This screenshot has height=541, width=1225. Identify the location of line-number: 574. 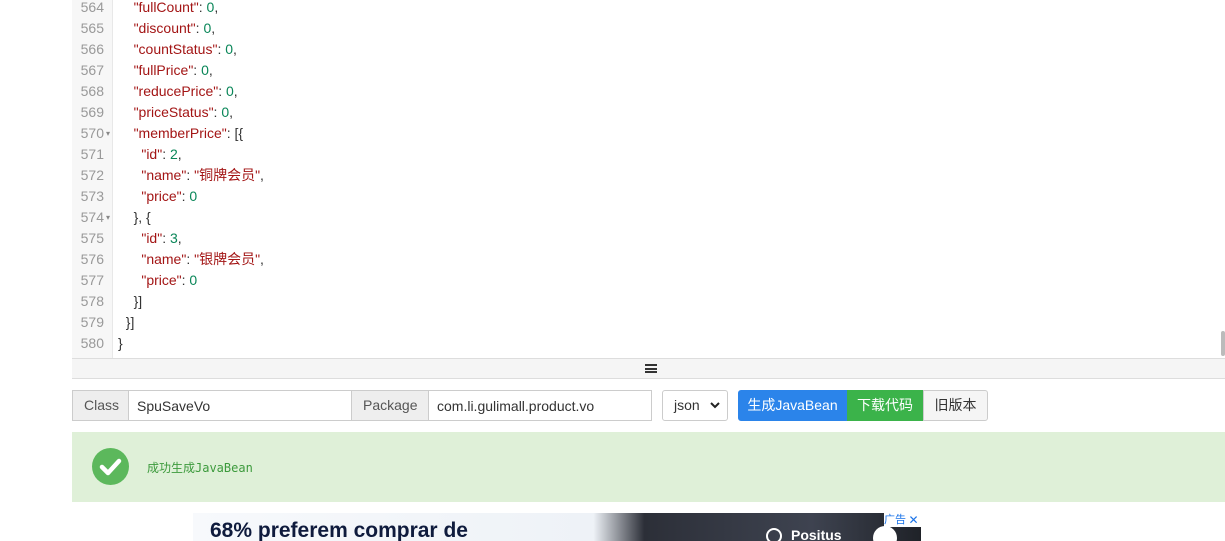
(92, 217).